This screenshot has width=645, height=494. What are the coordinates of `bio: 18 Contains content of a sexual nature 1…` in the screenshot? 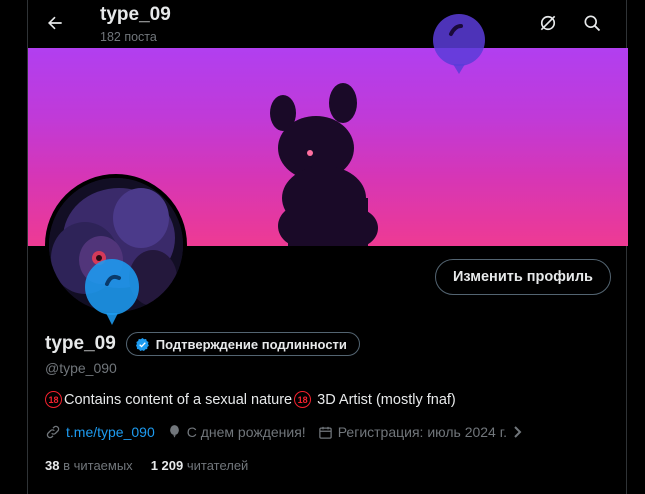 It's located at (250, 399).